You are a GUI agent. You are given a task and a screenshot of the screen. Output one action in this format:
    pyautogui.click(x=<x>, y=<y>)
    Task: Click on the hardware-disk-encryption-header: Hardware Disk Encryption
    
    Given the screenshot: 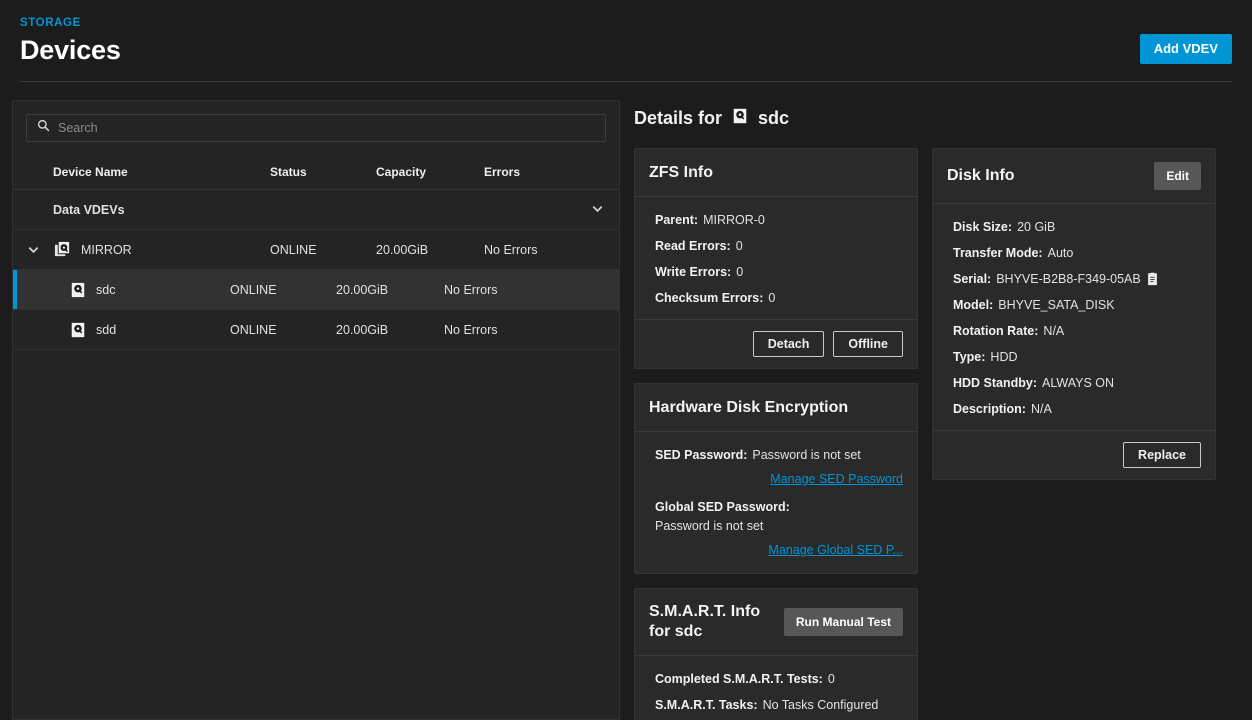 What is the action you would take?
    pyautogui.click(x=776, y=408)
    